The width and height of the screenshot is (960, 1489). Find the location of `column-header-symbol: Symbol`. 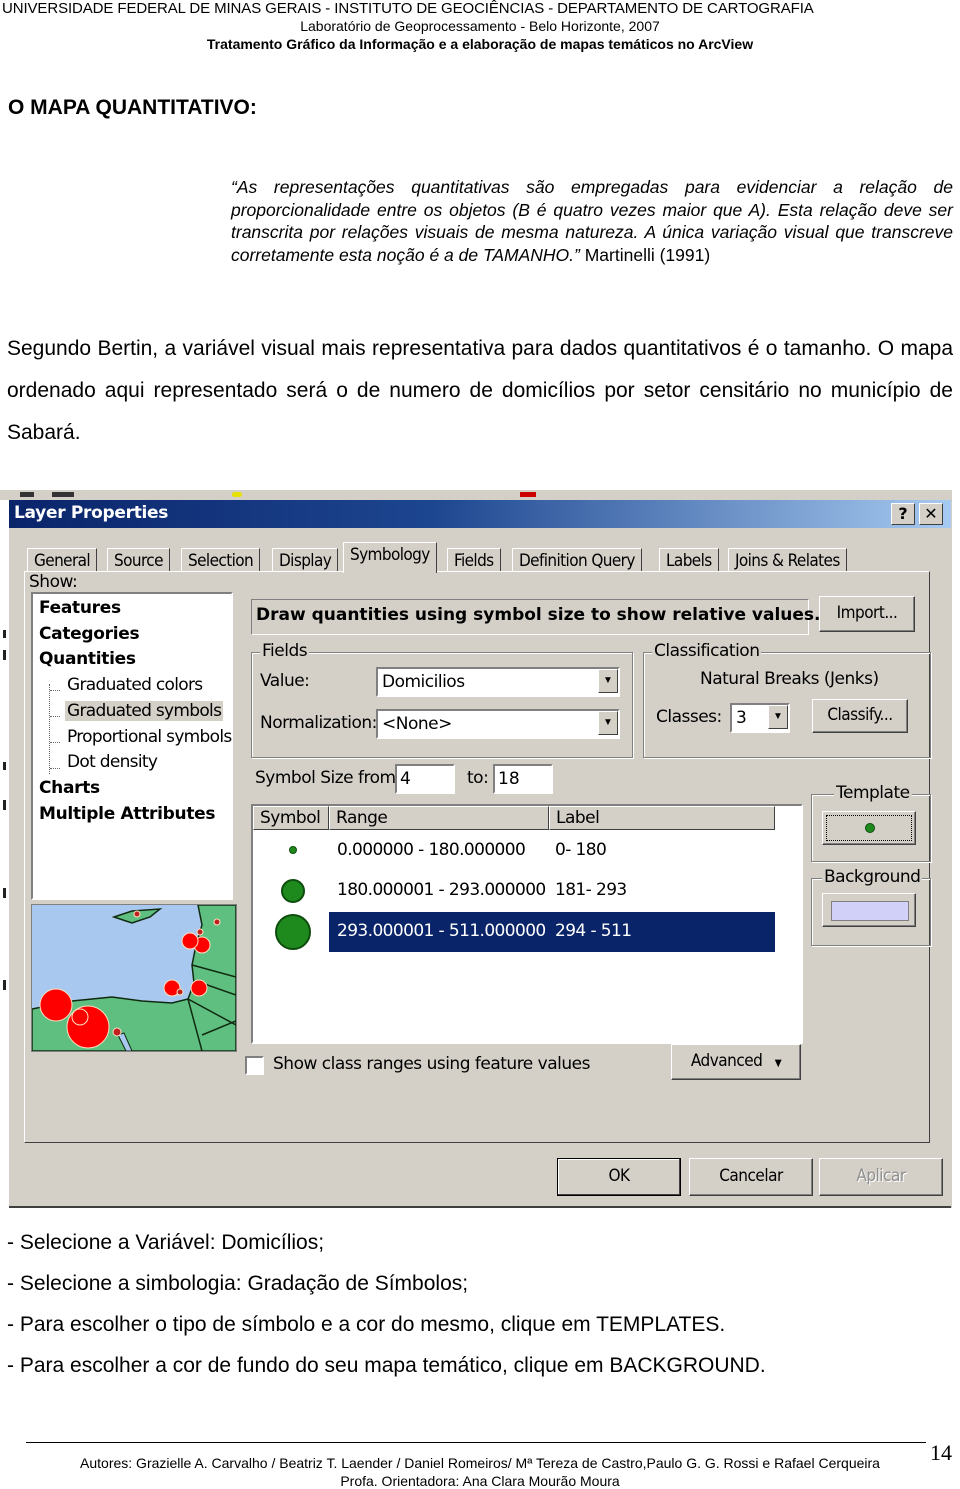

column-header-symbol: Symbol is located at coordinates (291, 818).